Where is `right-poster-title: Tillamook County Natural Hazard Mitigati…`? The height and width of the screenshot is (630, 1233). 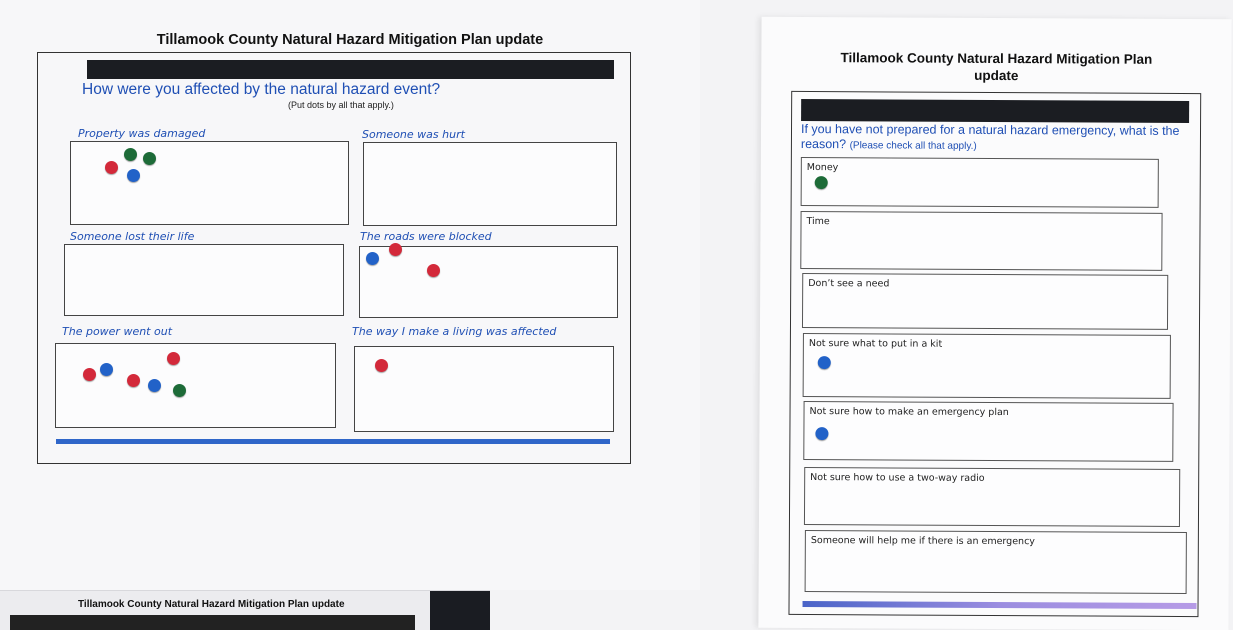
right-poster-title: Tillamook County Natural Hazard Mitigati… is located at coordinates (996, 67).